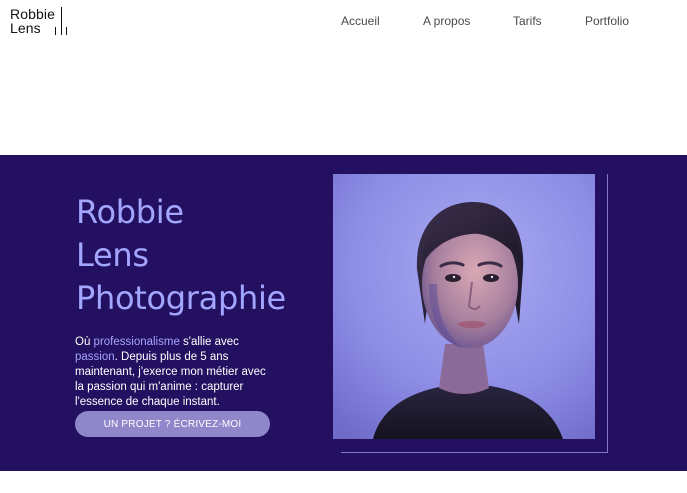 The width and height of the screenshot is (687, 493). I want to click on nav-tarifs: Tarifs, so click(527, 21).